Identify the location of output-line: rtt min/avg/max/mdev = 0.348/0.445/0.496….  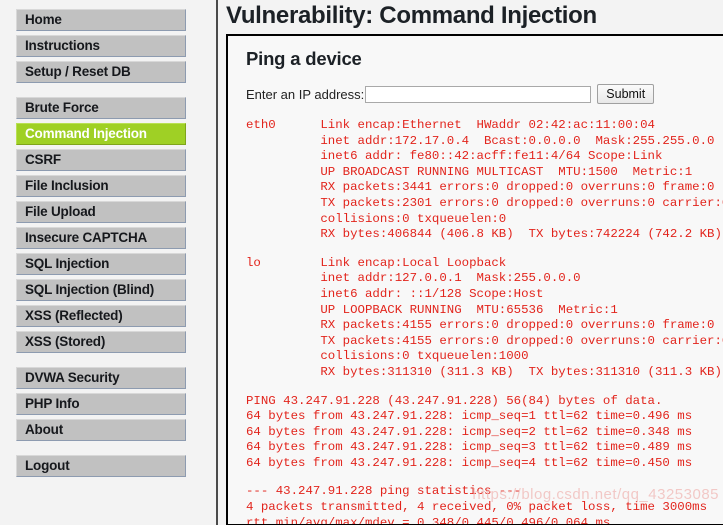
(428, 520).